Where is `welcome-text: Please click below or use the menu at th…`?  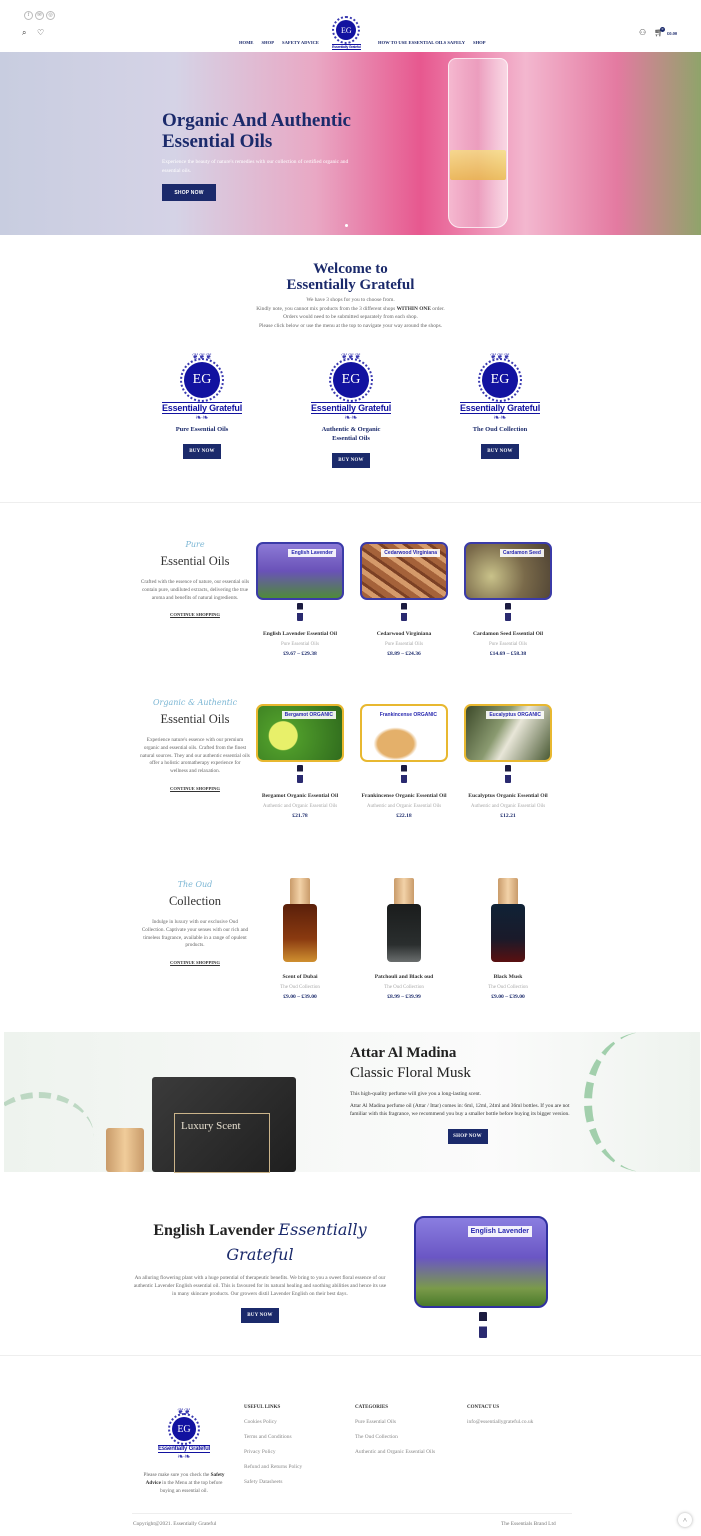
welcome-text: Please click below or use the menu at th… is located at coordinates (350, 325).